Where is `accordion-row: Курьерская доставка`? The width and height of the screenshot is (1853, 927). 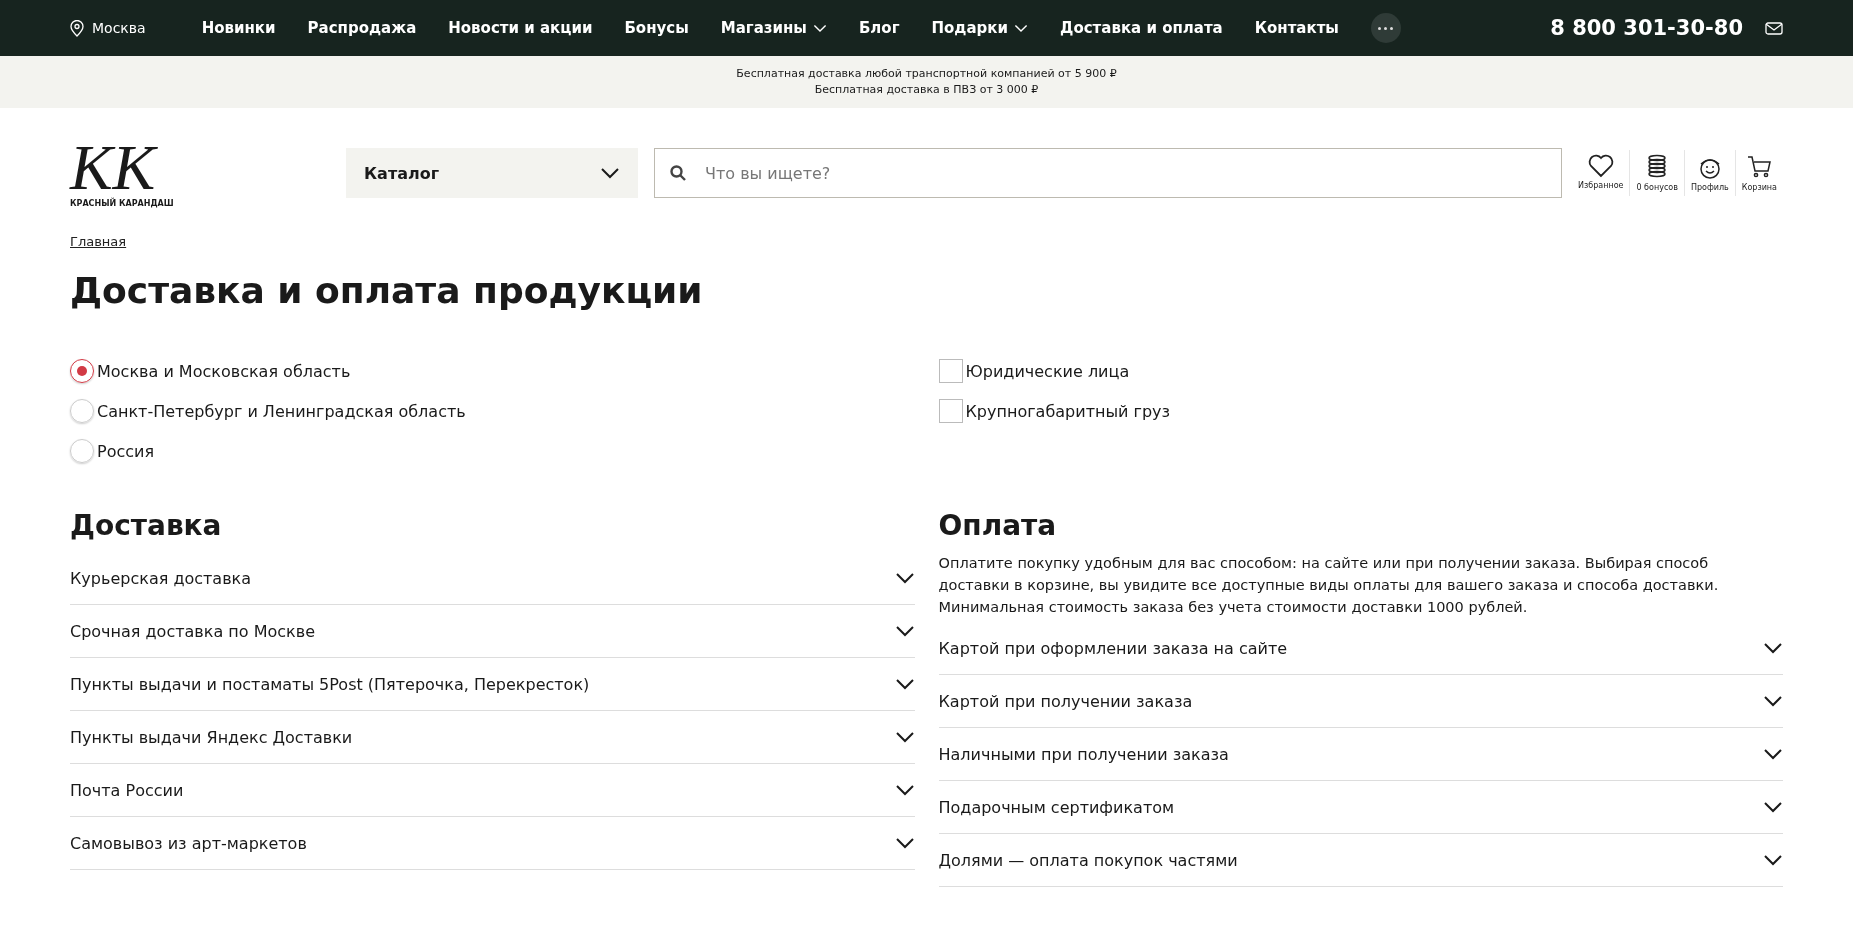
accordion-row: Курьерская доставка is located at coordinates (492, 578).